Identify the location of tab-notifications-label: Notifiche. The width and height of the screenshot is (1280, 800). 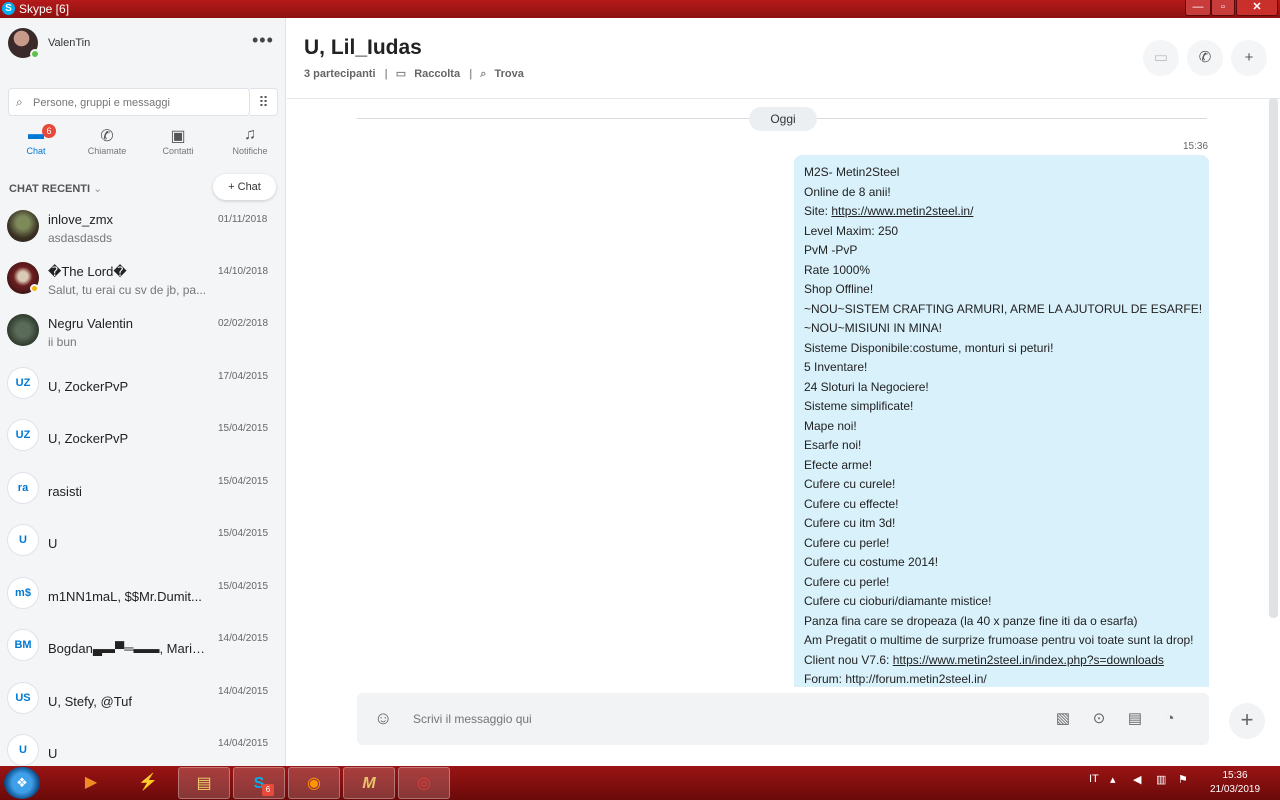
(250, 151).